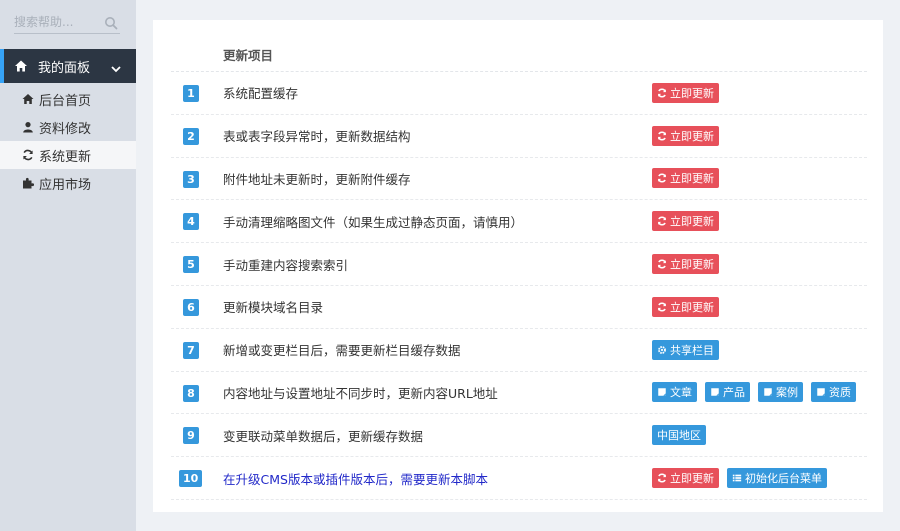 The width and height of the screenshot is (900, 531). I want to click on table-row: 7 新增或变更栏目后，需要更新栏目缓存数据 共享栏目, so click(519, 350).